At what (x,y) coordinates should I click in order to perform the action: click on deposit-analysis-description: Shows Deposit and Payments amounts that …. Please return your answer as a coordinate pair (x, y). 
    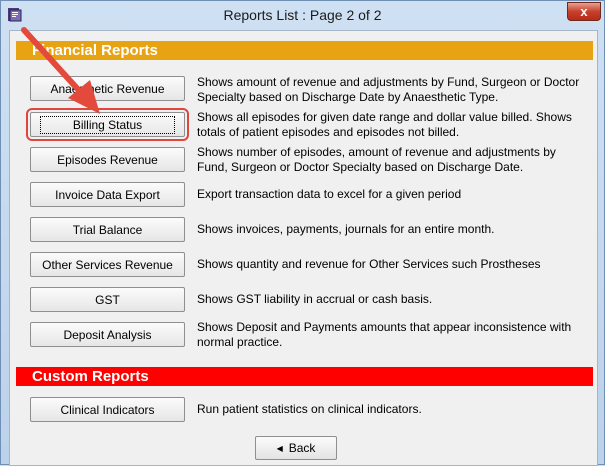
    Looking at the image, I should click on (384, 334).